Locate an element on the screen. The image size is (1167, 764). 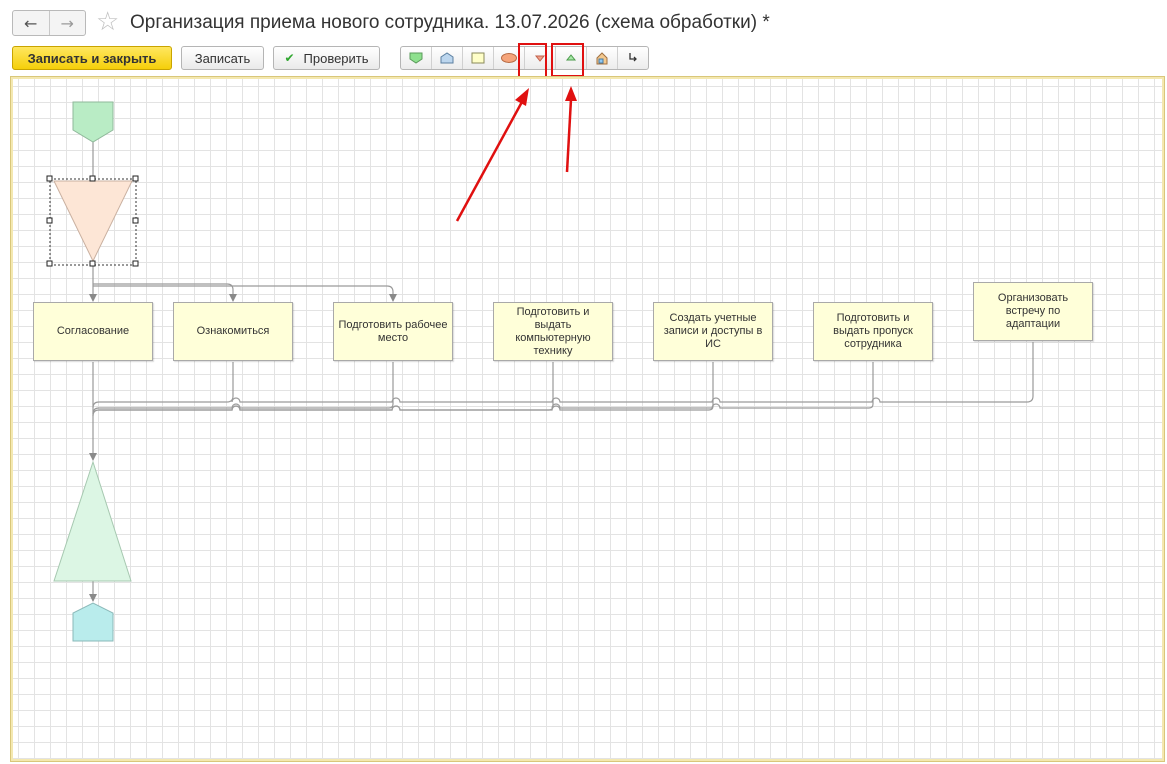
task-prepare-workplace: Подготовить рабочее место is located at coordinates (393, 331).